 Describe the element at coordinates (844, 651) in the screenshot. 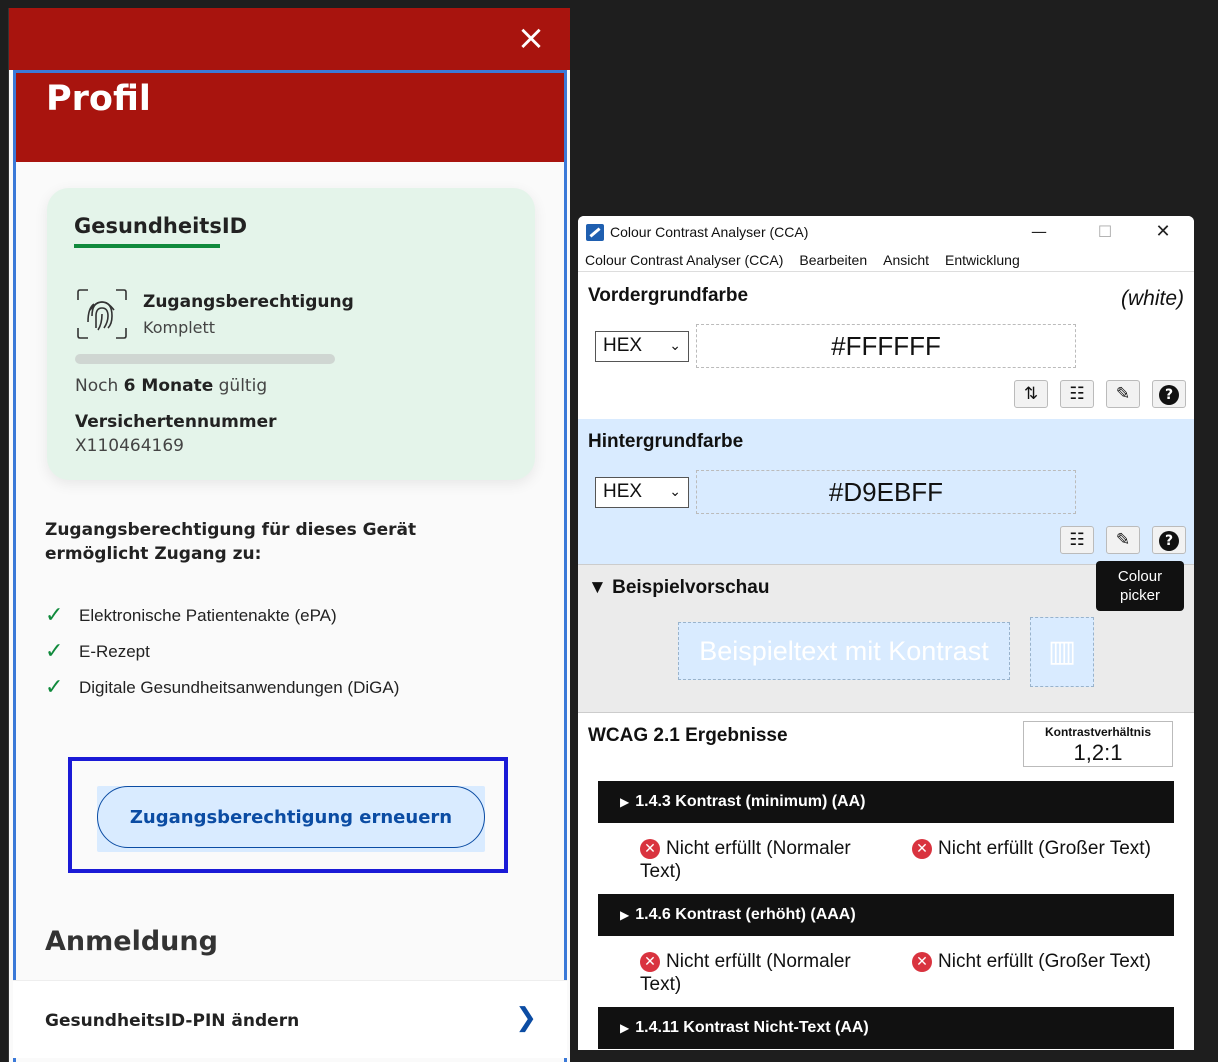

I see `preview-sample-text: Beispieltext mit Kontrast` at that location.